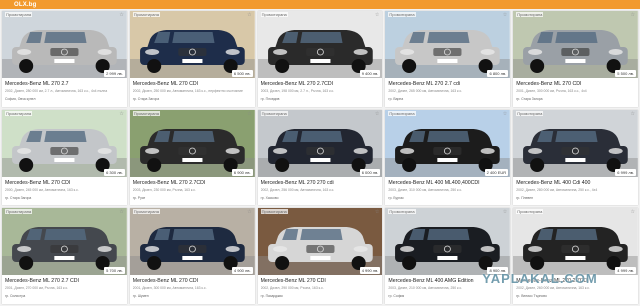 This screenshot has height=306, width=640. Describe the element at coordinates (447, 183) in the screenshot. I see `listing-title: Mercedes-Benz ML 400 ML400,400CDI` at that location.